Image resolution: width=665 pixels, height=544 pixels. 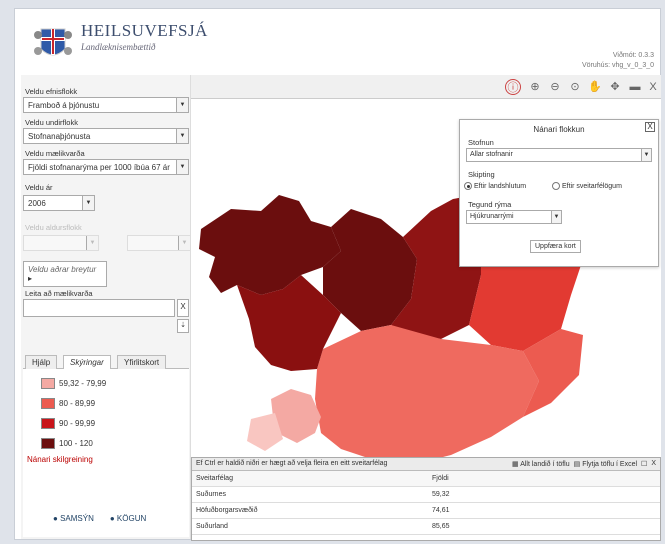 What do you see at coordinates (618, 65) in the screenshot?
I see `version-warehouse: Vöruhús: vhg_v_0_3_0` at bounding box center [618, 65].